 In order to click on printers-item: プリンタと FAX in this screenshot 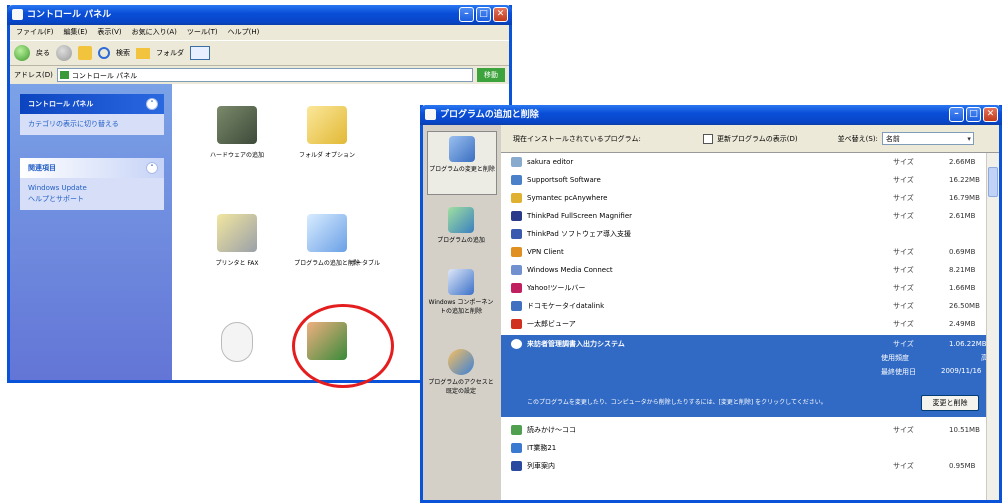, I will do `click(237, 240)`.